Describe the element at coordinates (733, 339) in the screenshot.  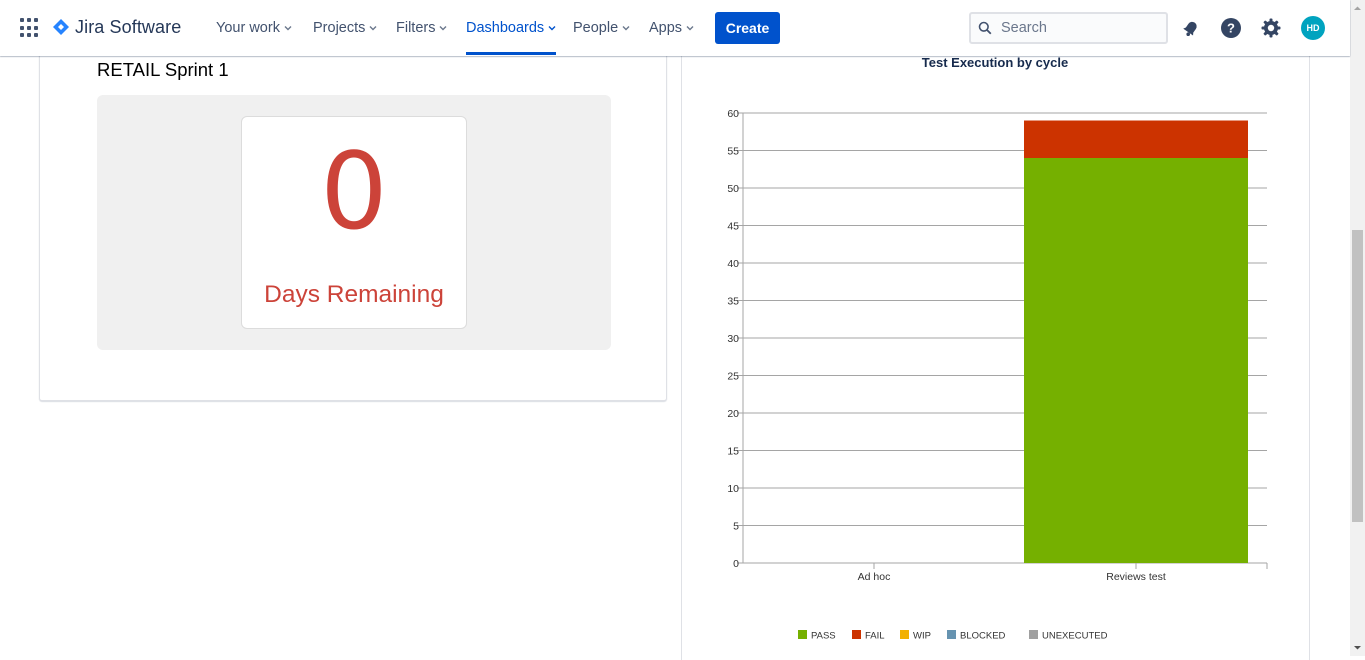
I see `y-tick-label: 30` at that location.